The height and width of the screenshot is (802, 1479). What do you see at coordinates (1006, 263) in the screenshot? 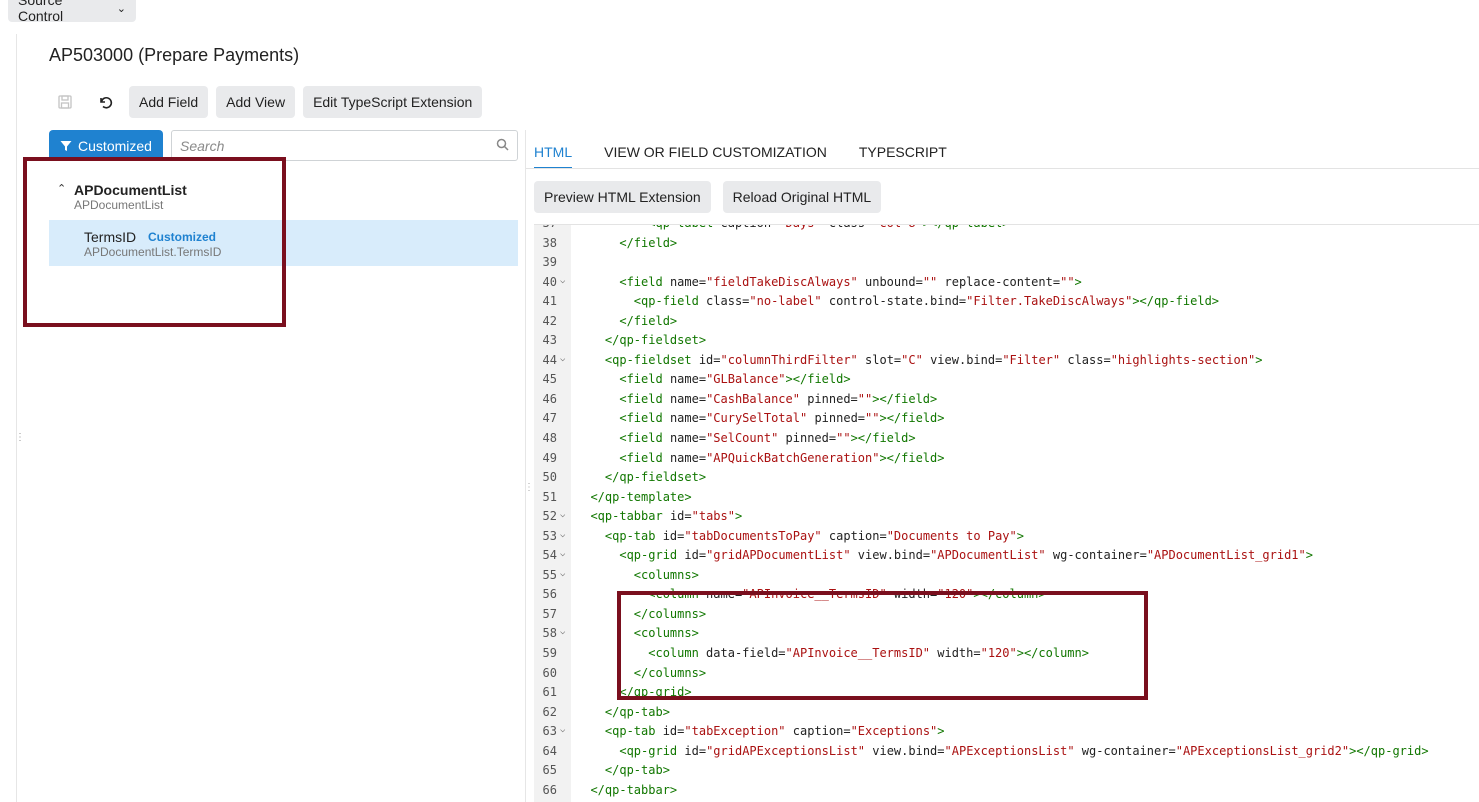
I see `code-line: 39` at bounding box center [1006, 263].